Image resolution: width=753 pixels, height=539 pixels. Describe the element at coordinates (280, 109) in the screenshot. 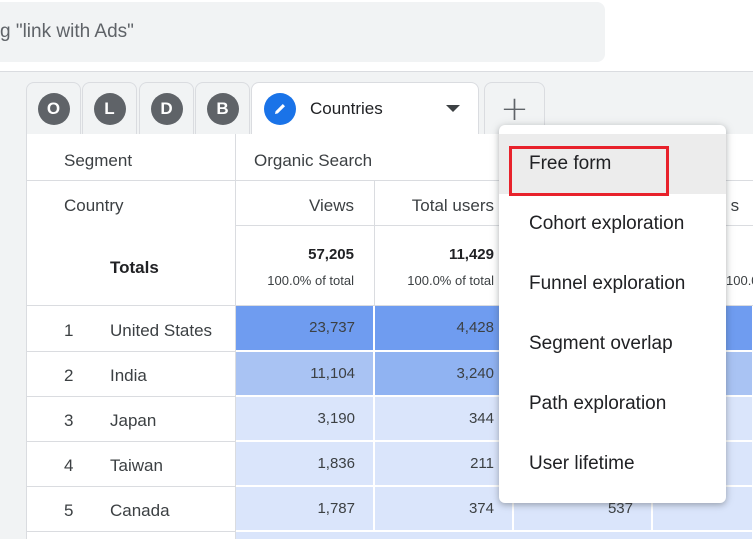

I see `pencil-icon` at that location.